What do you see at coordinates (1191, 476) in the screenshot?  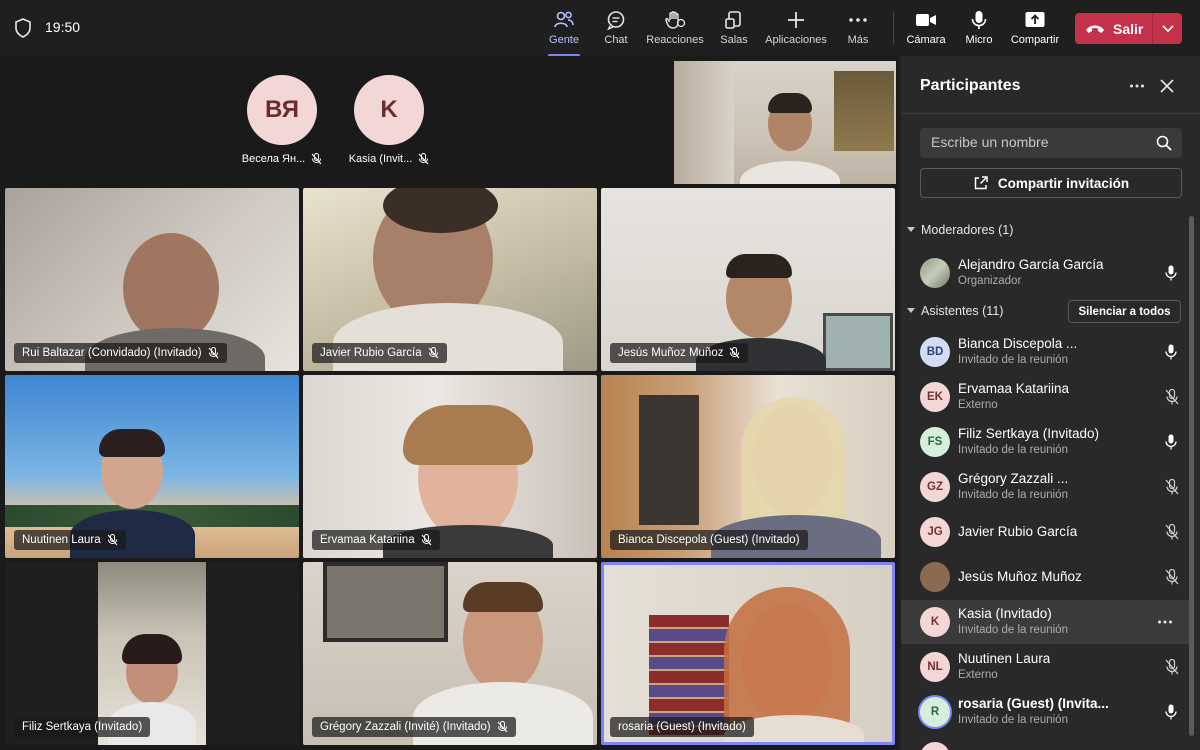 I see `scrollbar` at bounding box center [1191, 476].